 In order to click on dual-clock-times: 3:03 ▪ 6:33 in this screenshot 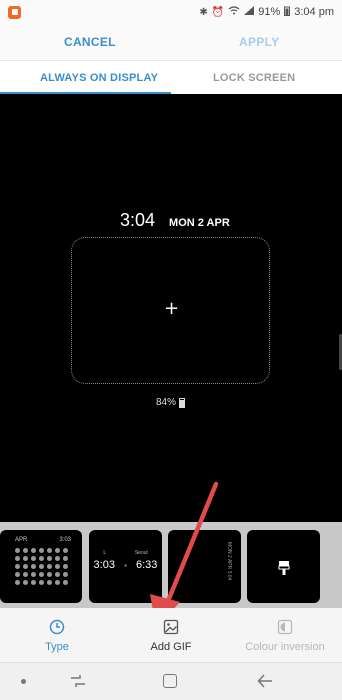, I will do `click(125, 565)`.